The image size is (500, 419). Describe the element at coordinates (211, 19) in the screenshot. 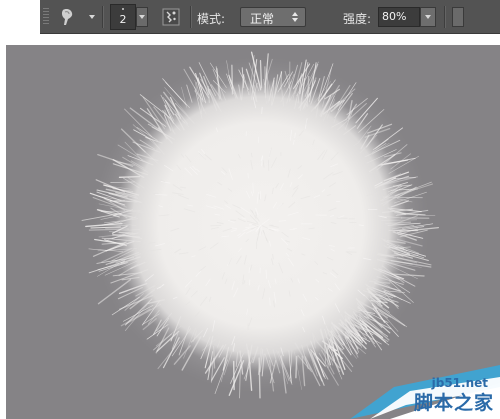

I see `mode-label: 模式:` at that location.